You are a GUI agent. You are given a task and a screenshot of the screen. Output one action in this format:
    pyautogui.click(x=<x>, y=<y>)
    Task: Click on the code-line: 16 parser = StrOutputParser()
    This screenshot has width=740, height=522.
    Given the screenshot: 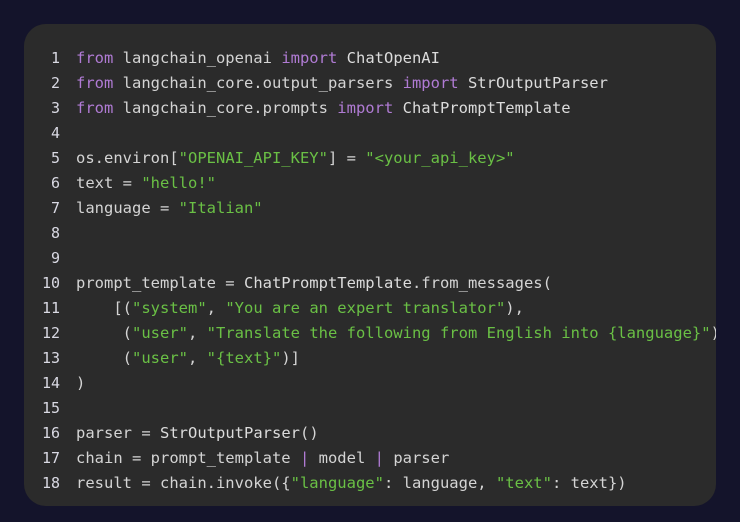 What is the action you would take?
    pyautogui.click(x=370, y=433)
    